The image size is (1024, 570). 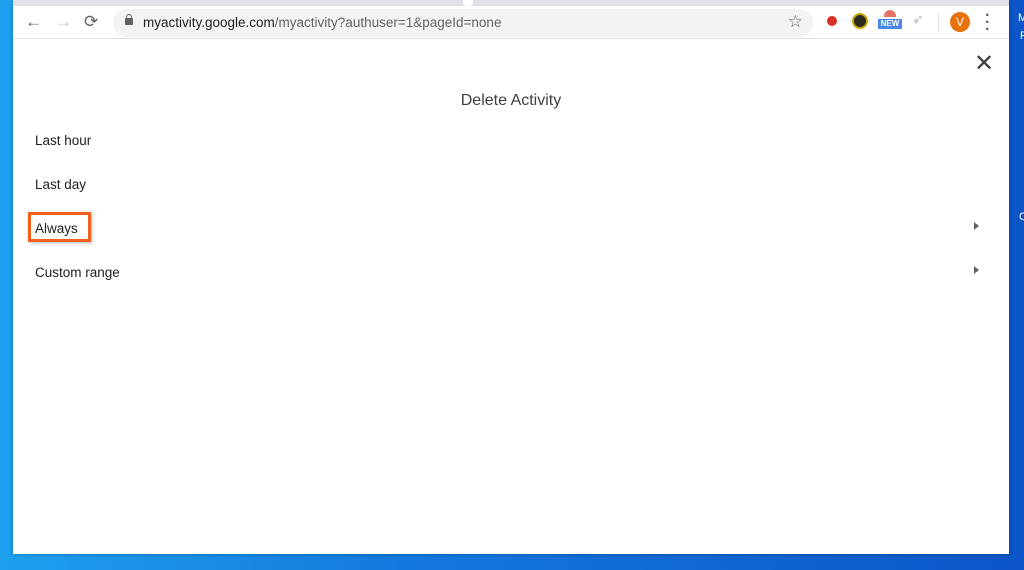 I want to click on close-icon: ✕, so click(x=984, y=64).